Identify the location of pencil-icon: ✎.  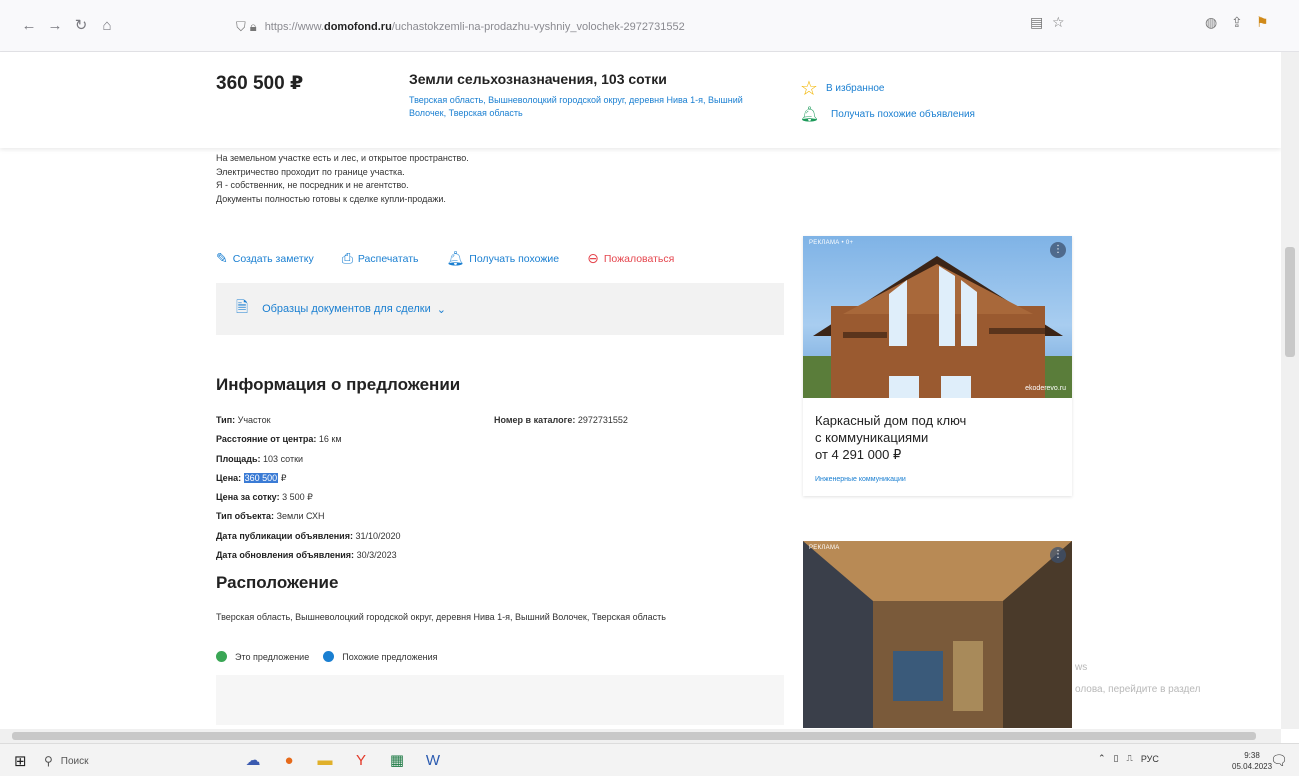
(222, 258).